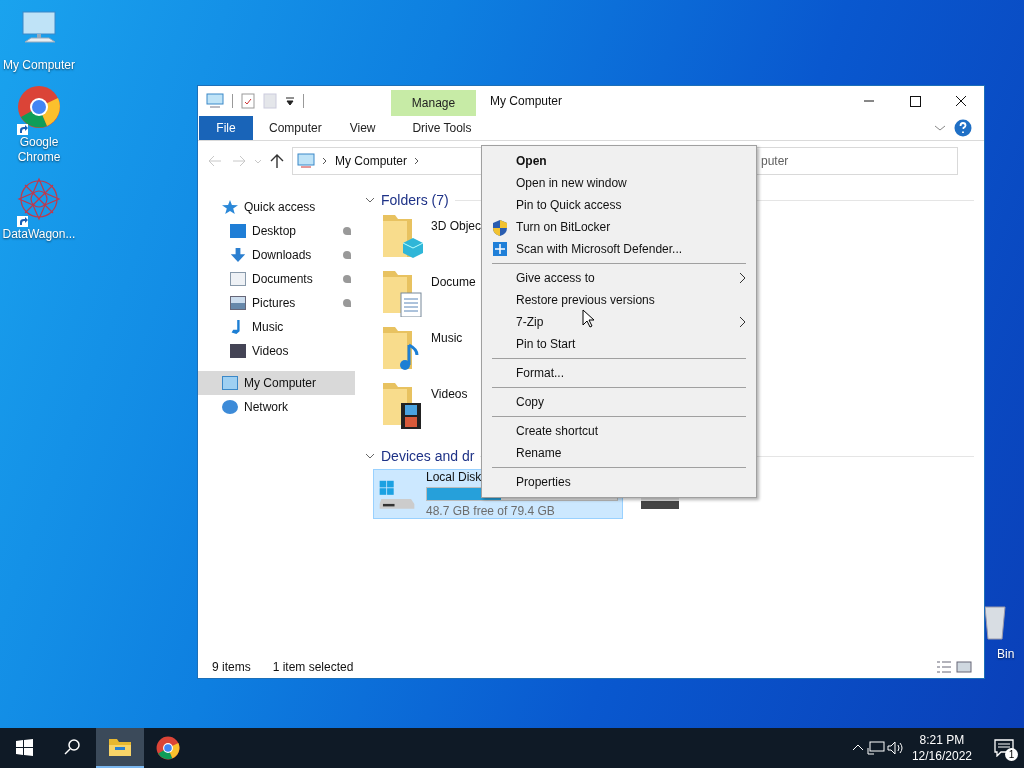  Describe the element at coordinates (491, 511) in the screenshot. I see `free-space-text: 48.7 GB free of 79.4 GB` at that location.